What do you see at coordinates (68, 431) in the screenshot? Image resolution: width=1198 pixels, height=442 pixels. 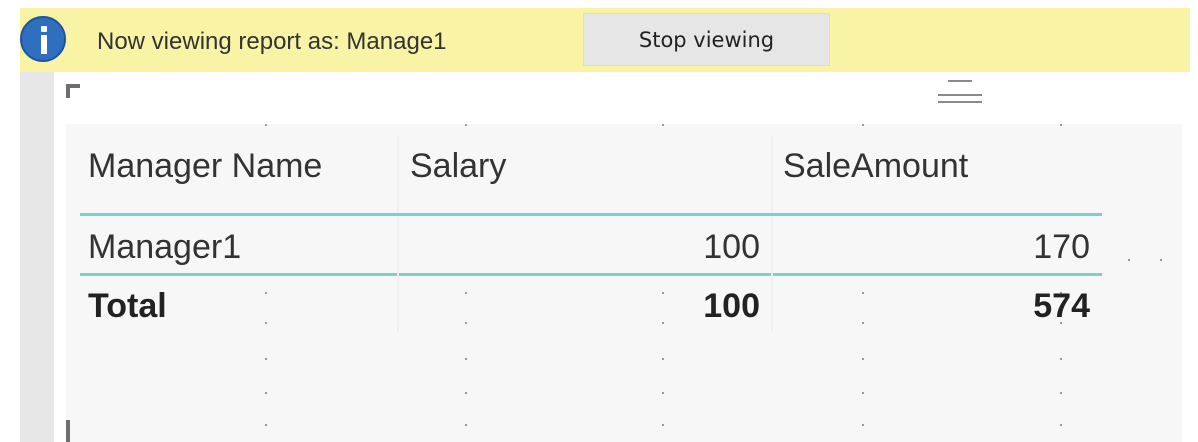 I see `resize-handle-bottom-left` at bounding box center [68, 431].